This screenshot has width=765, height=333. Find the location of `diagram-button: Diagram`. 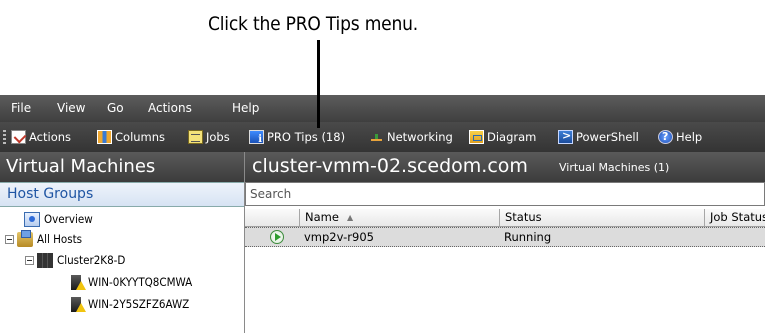

diagram-button: Diagram is located at coordinates (502, 137).